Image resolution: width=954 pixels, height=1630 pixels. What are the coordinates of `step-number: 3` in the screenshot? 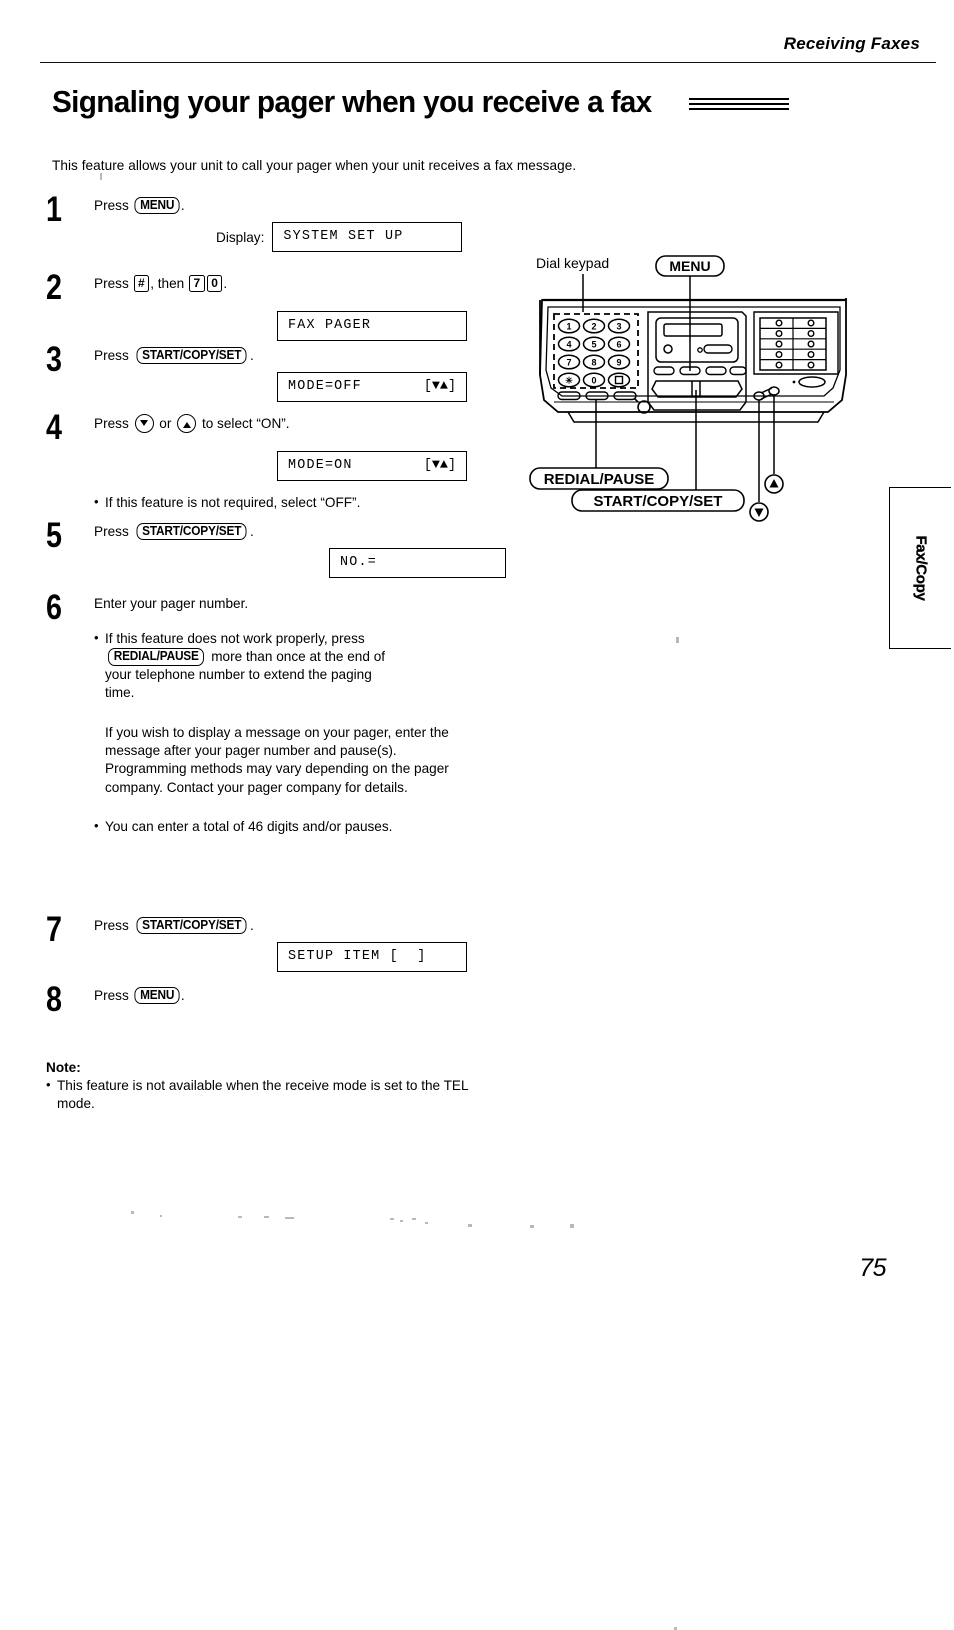 It's located at (54, 359).